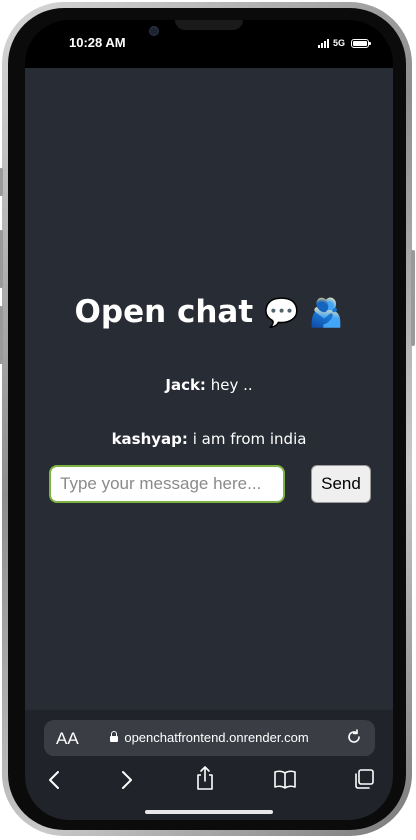 The width and height of the screenshot is (416, 840). Describe the element at coordinates (205, 780) in the screenshot. I see `share-icon` at that location.